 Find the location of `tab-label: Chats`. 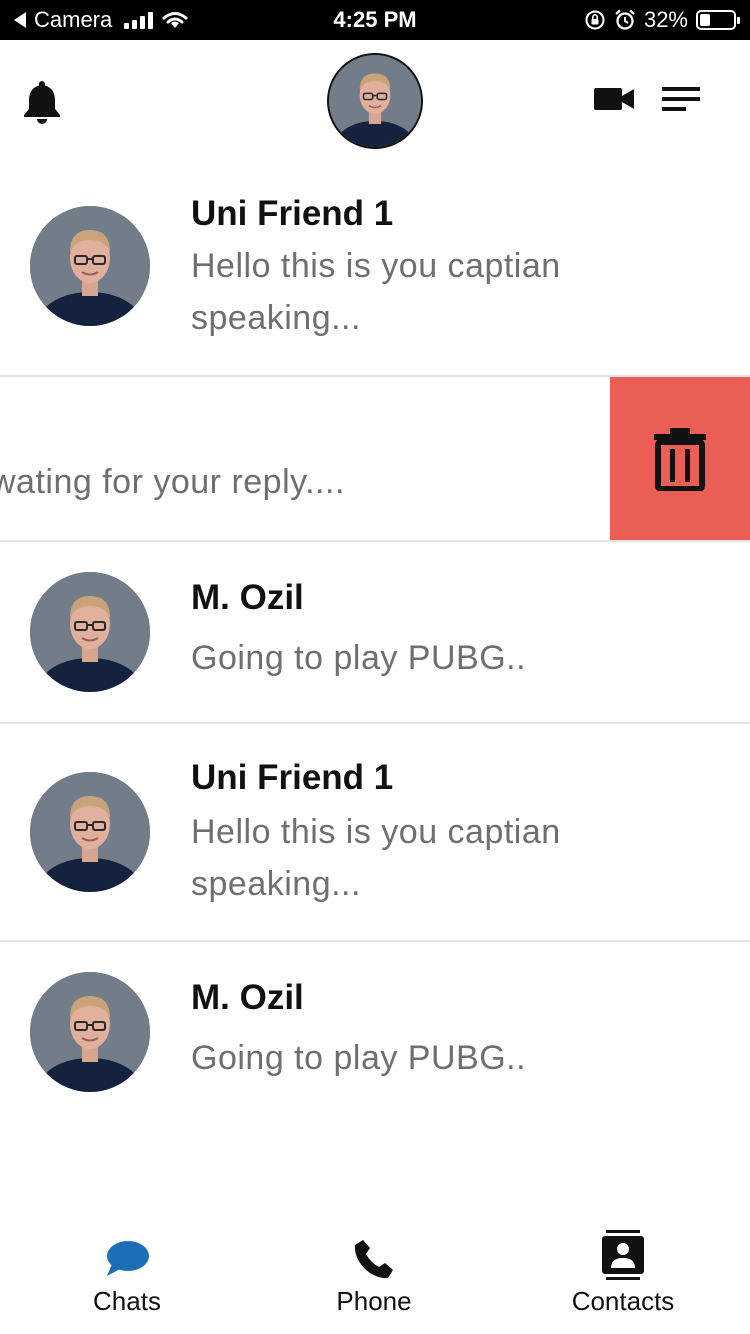

tab-label: Chats is located at coordinates (127, 1301).